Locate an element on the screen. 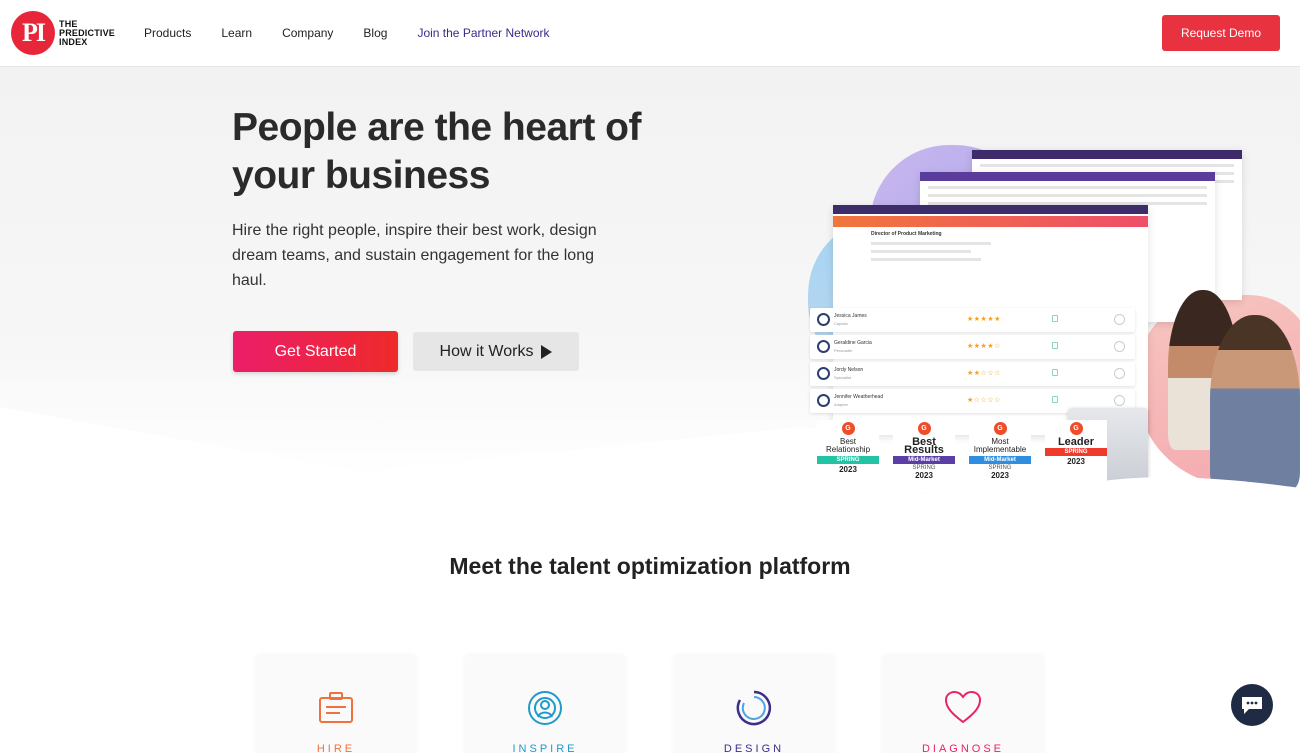 The width and height of the screenshot is (1300, 753). nav-item-products: Products is located at coordinates (167, 33).